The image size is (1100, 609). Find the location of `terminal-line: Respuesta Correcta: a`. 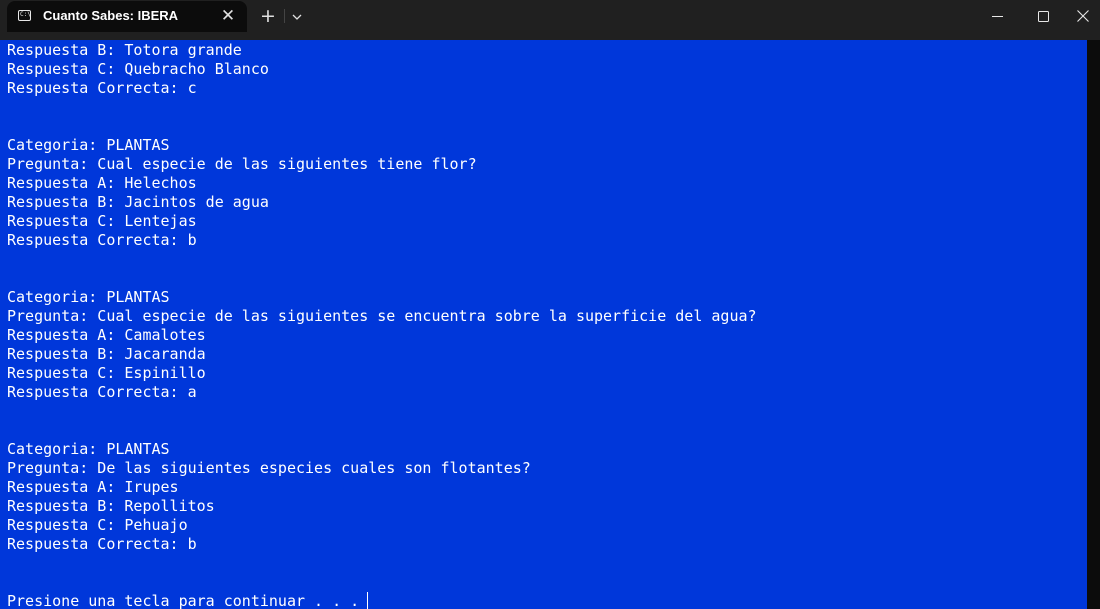

terminal-line: Respuesta Correcta: a is located at coordinates (102, 392).